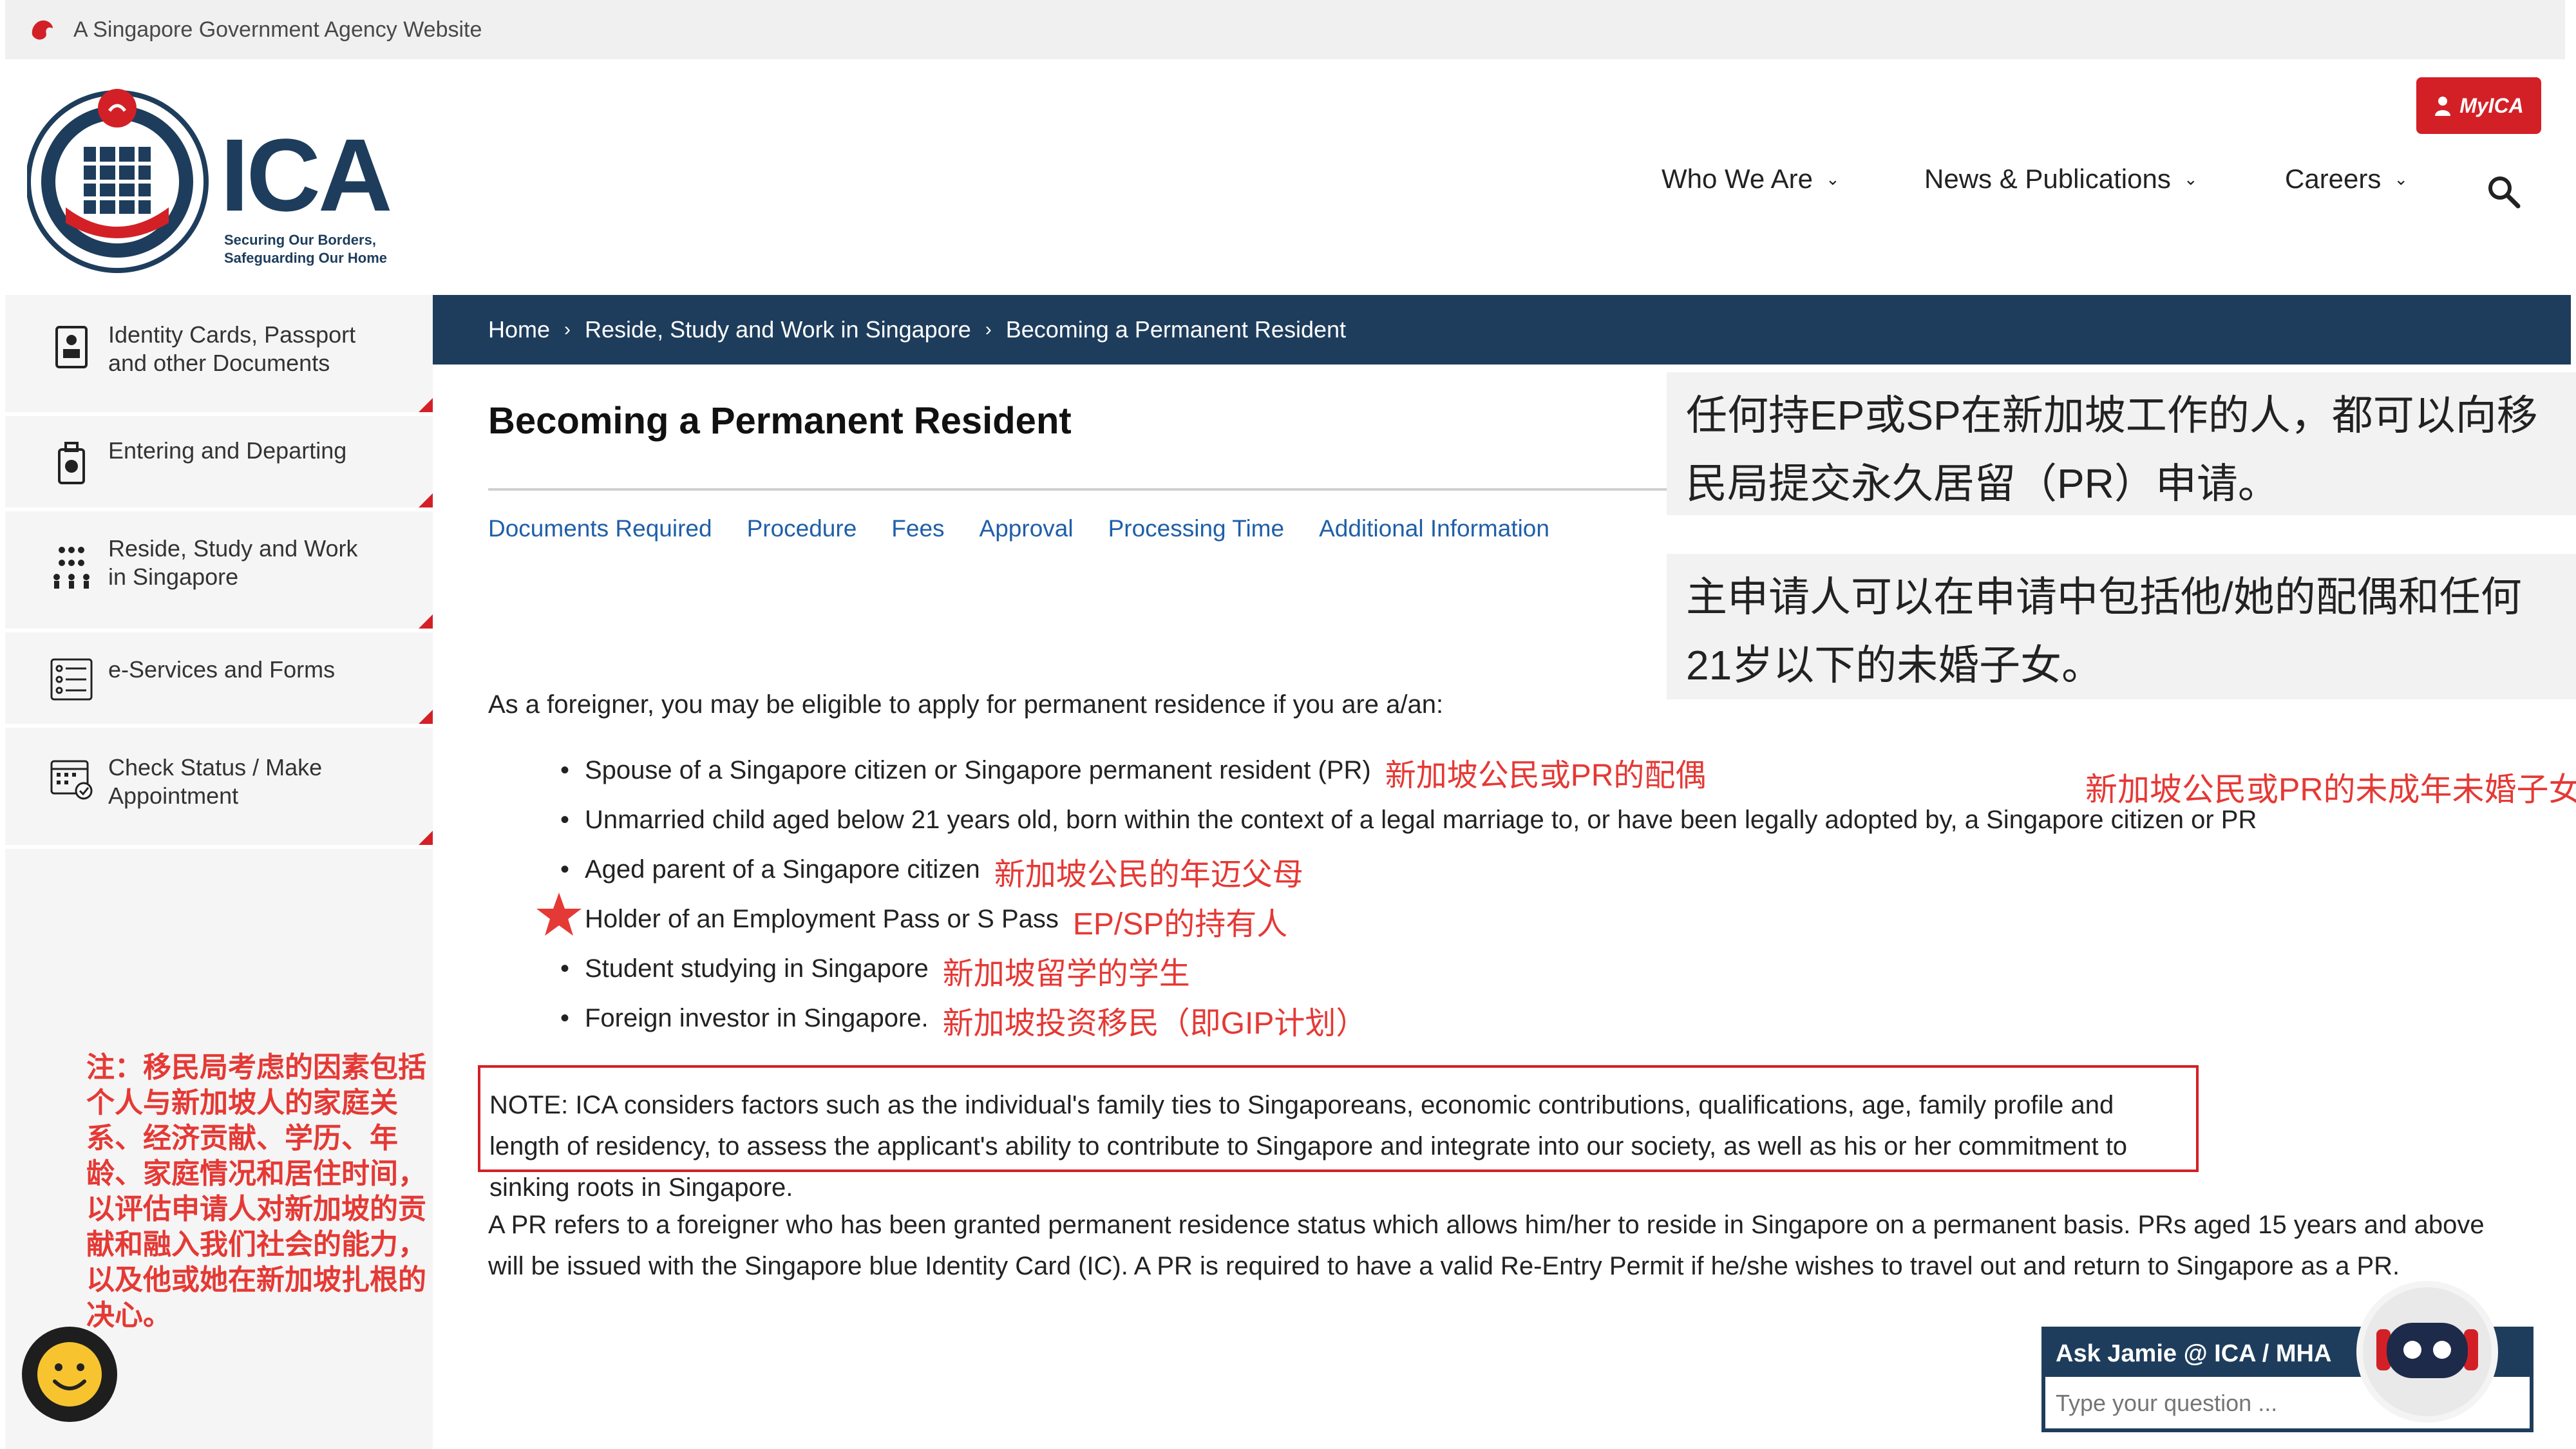 The image size is (2576, 1449). I want to click on smiley-icon, so click(69, 1374).